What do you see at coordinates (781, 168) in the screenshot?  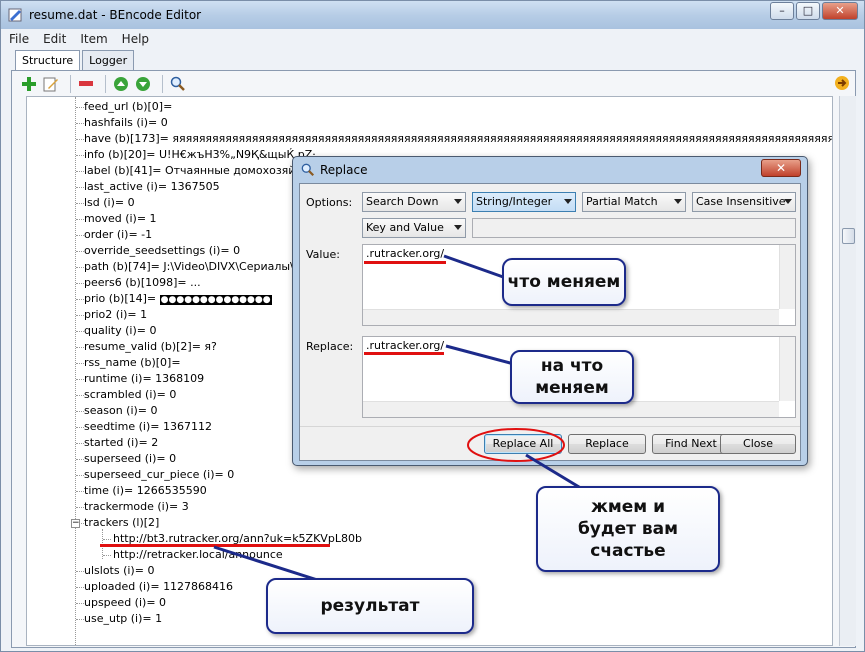 I see `dialog-close-button: ✕` at bounding box center [781, 168].